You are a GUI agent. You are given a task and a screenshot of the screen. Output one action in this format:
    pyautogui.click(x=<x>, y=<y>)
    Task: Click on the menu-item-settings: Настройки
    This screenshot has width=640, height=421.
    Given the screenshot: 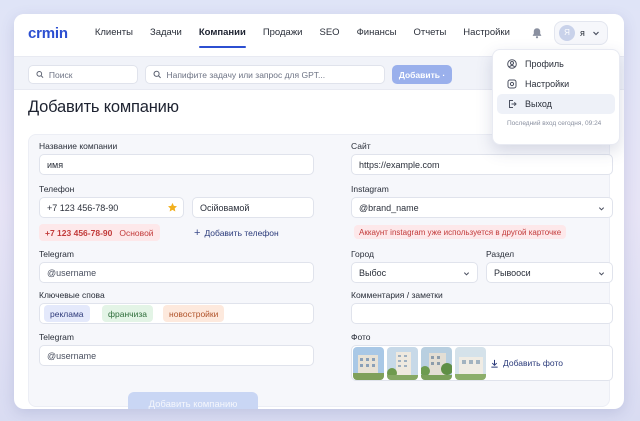 What is the action you would take?
    pyautogui.click(x=556, y=84)
    